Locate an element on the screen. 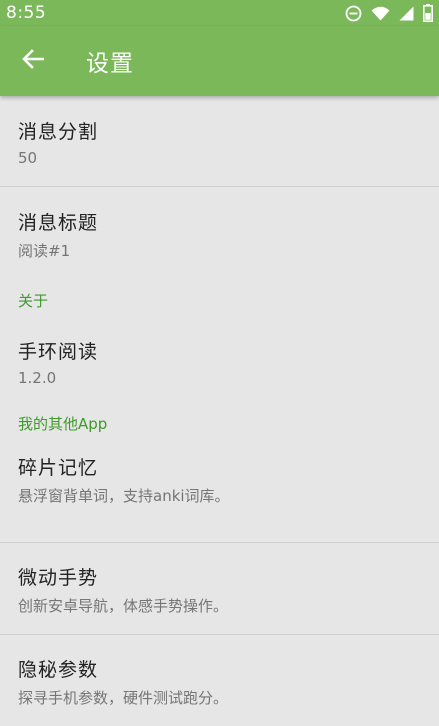  app-bar: 设置 is located at coordinates (219, 61).